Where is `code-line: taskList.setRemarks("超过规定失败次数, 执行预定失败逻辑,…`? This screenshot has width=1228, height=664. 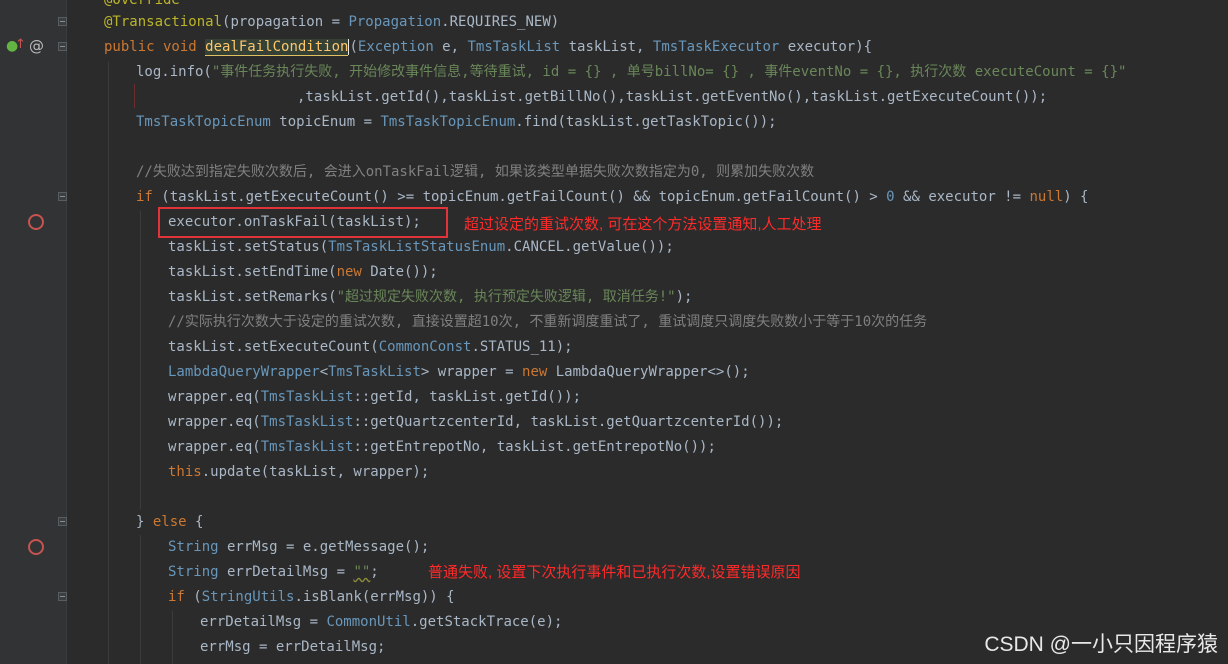 code-line: taskList.setRemarks("超过规定失败次数, 执行预定失败逻辑,… is located at coordinates (430, 297).